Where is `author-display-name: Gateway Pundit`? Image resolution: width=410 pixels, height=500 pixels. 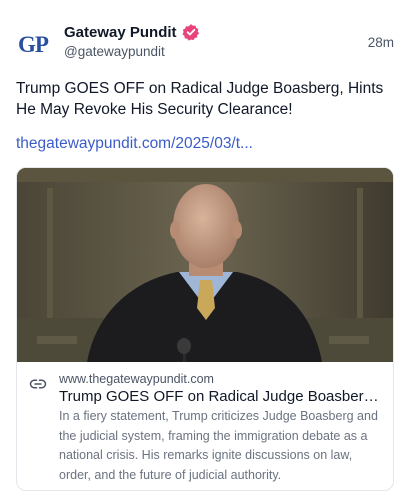 author-display-name: Gateway Pundit is located at coordinates (120, 32).